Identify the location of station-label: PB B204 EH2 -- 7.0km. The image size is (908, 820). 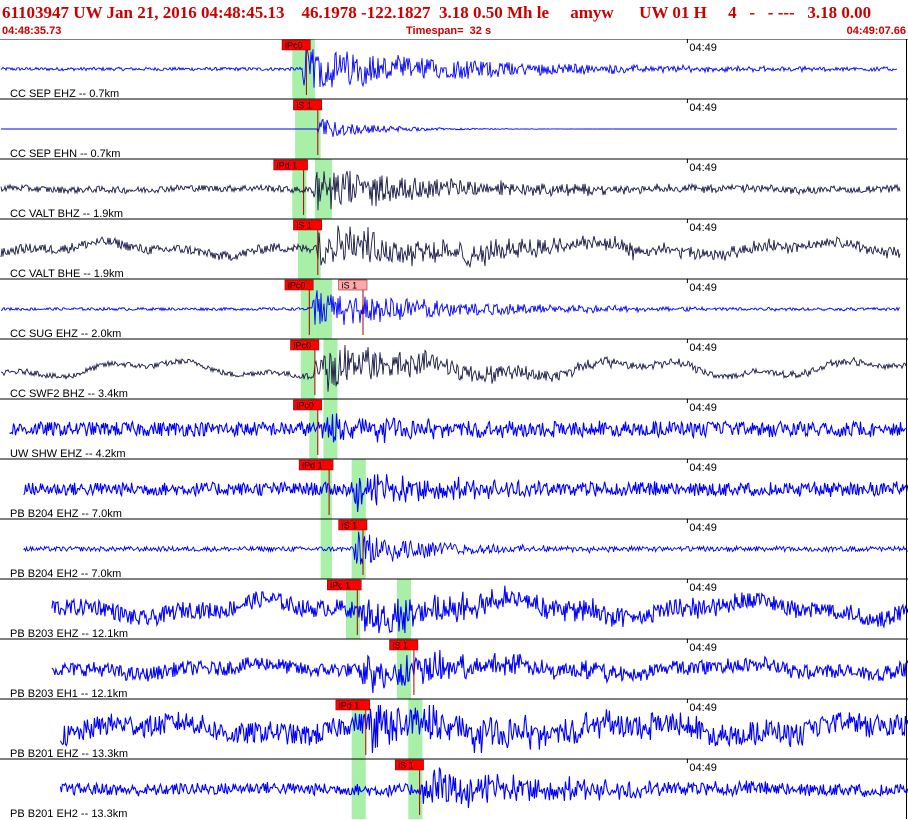
(65, 574).